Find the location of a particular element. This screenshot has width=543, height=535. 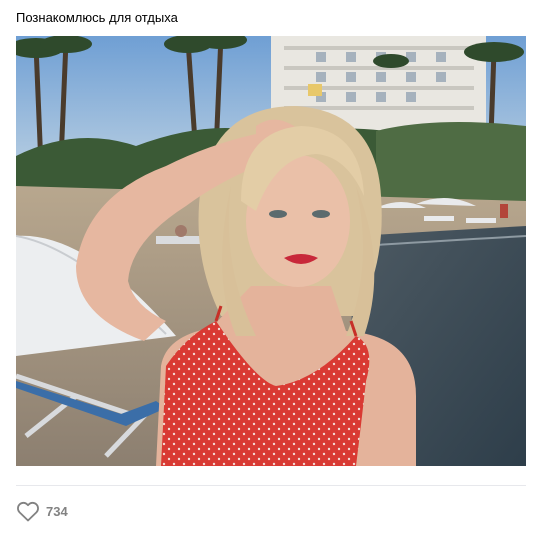

heart-outline-icon is located at coordinates (28, 511).